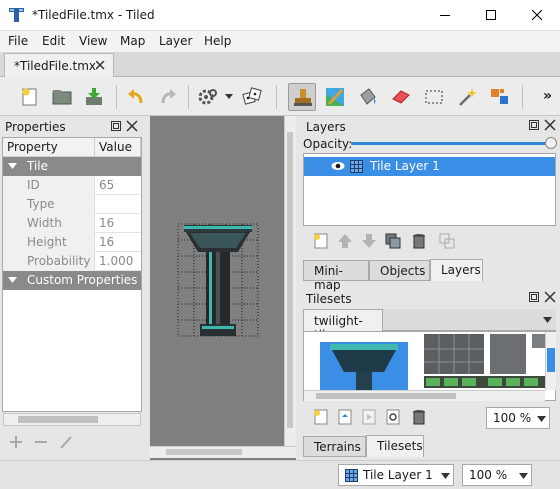 This screenshot has height=489, width=560. Describe the element at coordinates (72, 223) in the screenshot. I see `property-row-width: Width 16` at that location.